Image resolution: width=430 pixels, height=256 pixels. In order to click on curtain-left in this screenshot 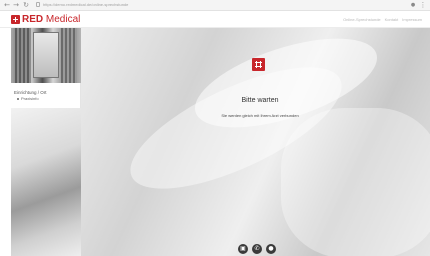, I will do `click(23, 55)`.